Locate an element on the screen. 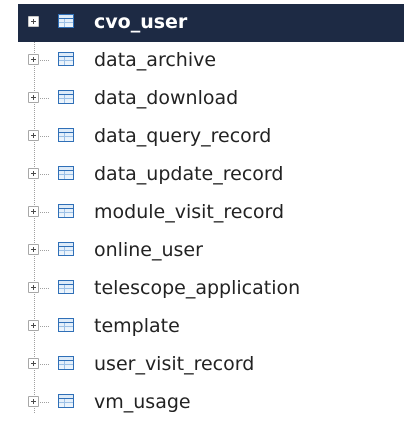 The image size is (406, 444). selection-highlight is located at coordinates (211, 23).